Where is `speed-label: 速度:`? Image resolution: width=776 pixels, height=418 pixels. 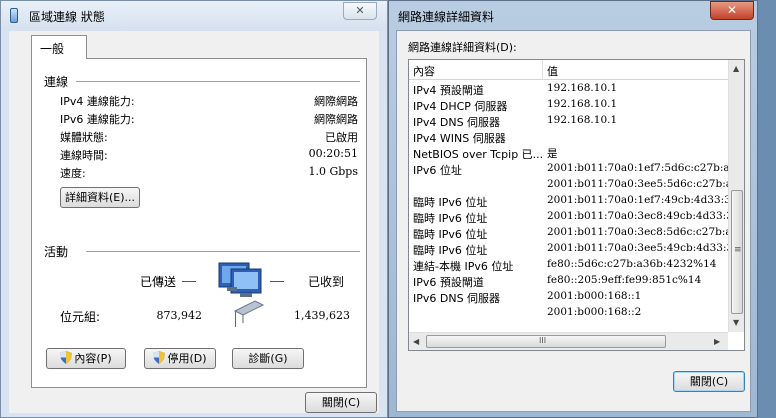
speed-label: 速度: is located at coordinates (73, 173).